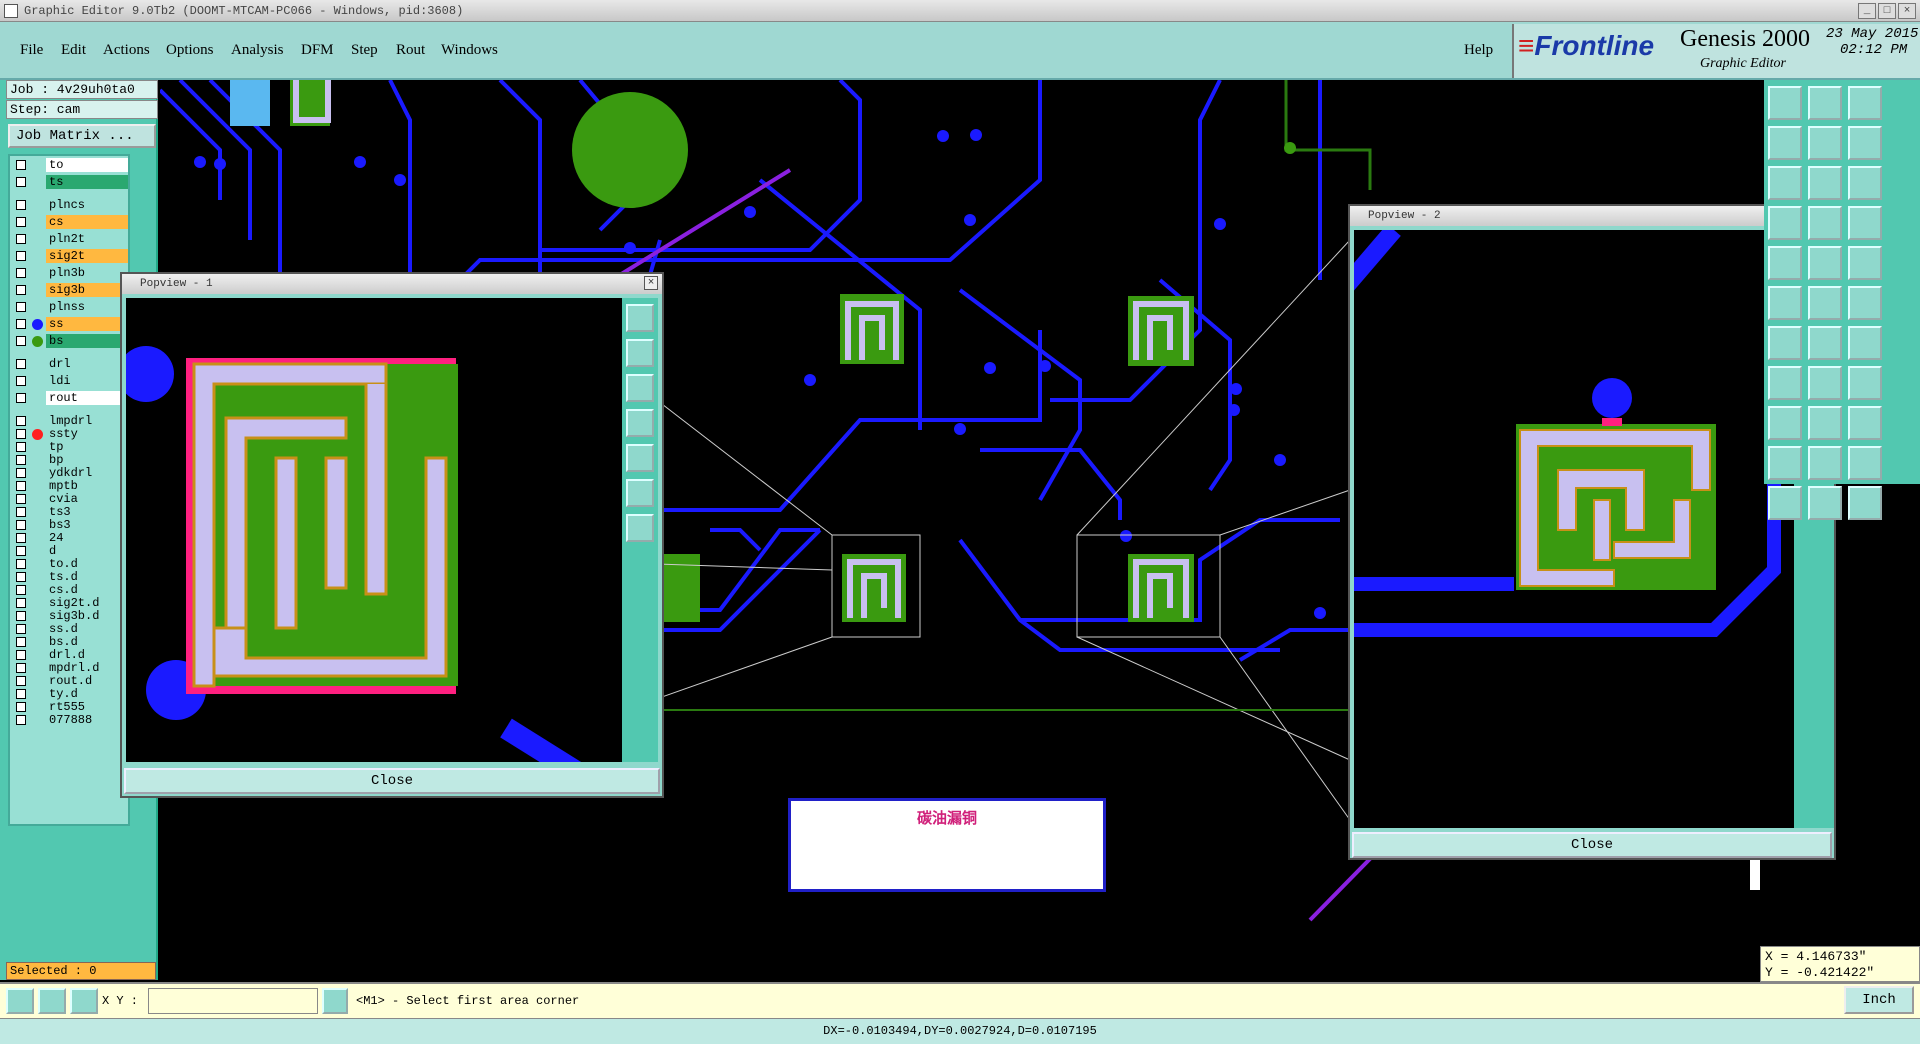 The height and width of the screenshot is (1044, 1920). Describe the element at coordinates (87, 538) in the screenshot. I see `layer-name: 24` at that location.